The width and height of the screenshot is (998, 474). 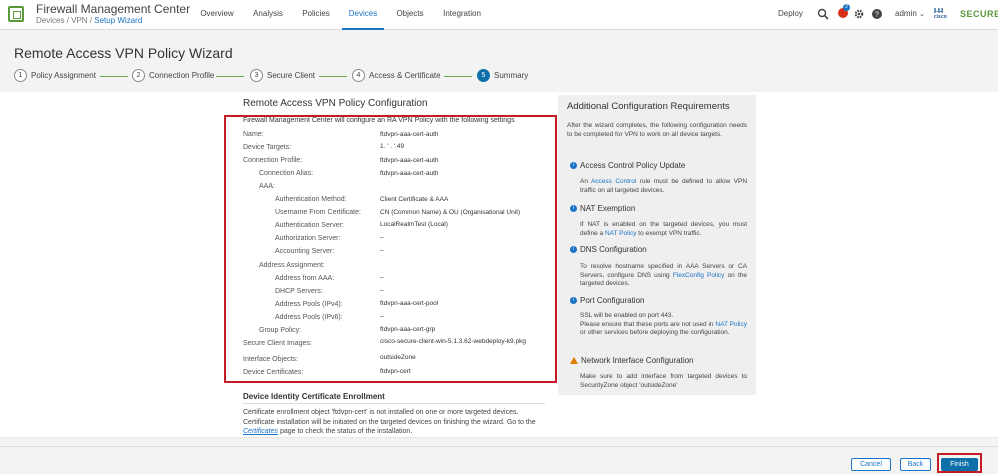 I want to click on brand-secure-label: SECURE, so click(x=979, y=14).